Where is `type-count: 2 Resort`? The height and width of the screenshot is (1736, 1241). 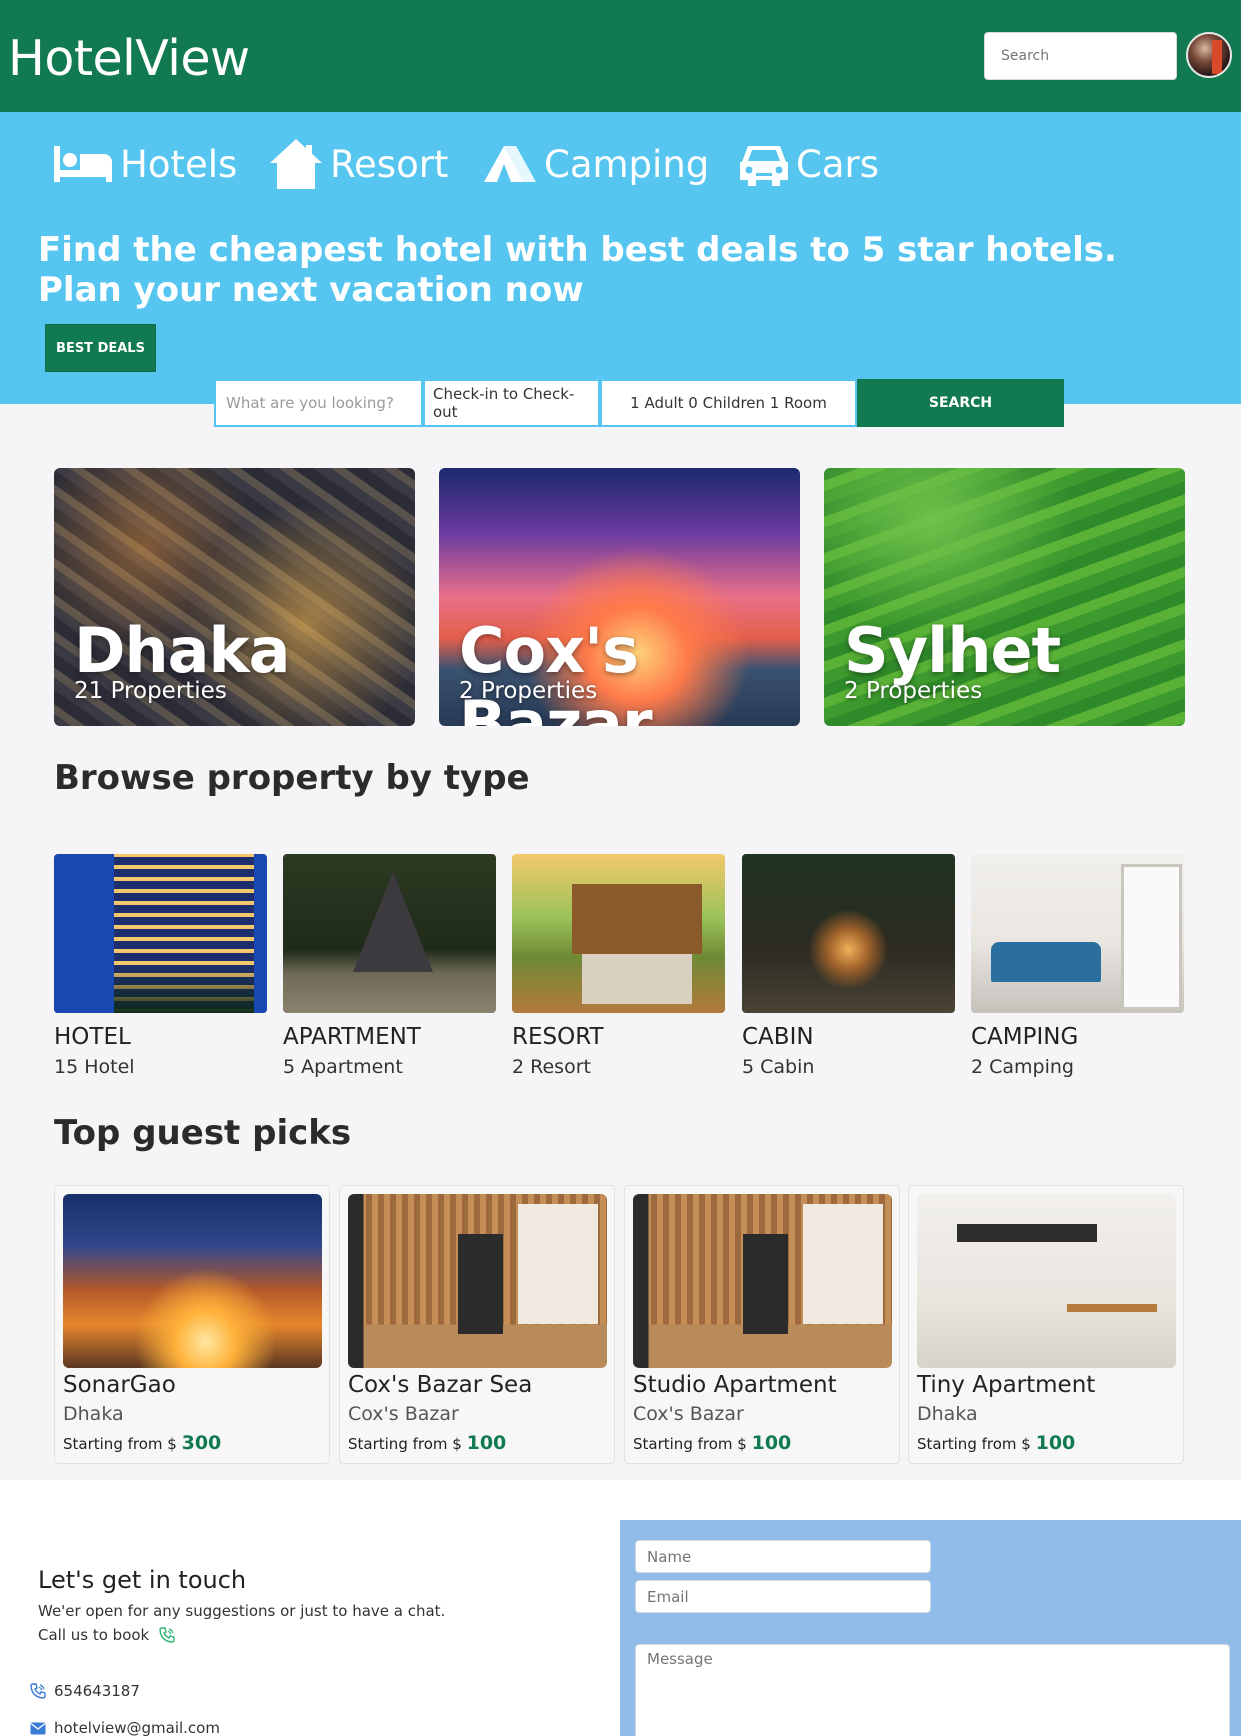 type-count: 2 Resort is located at coordinates (551, 1067).